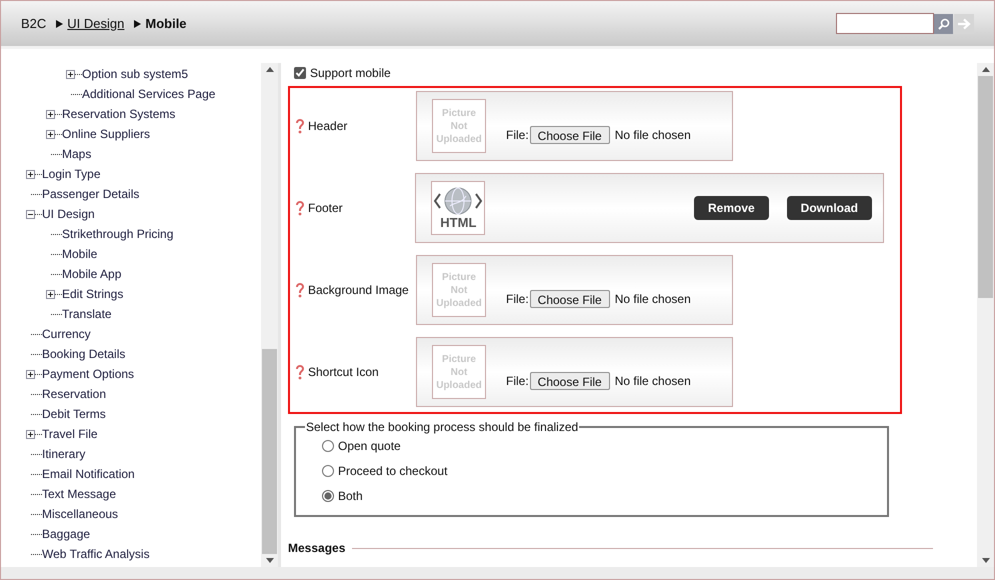 The height and width of the screenshot is (580, 995). What do you see at coordinates (300, 73) in the screenshot?
I see `checkbox` at bounding box center [300, 73].